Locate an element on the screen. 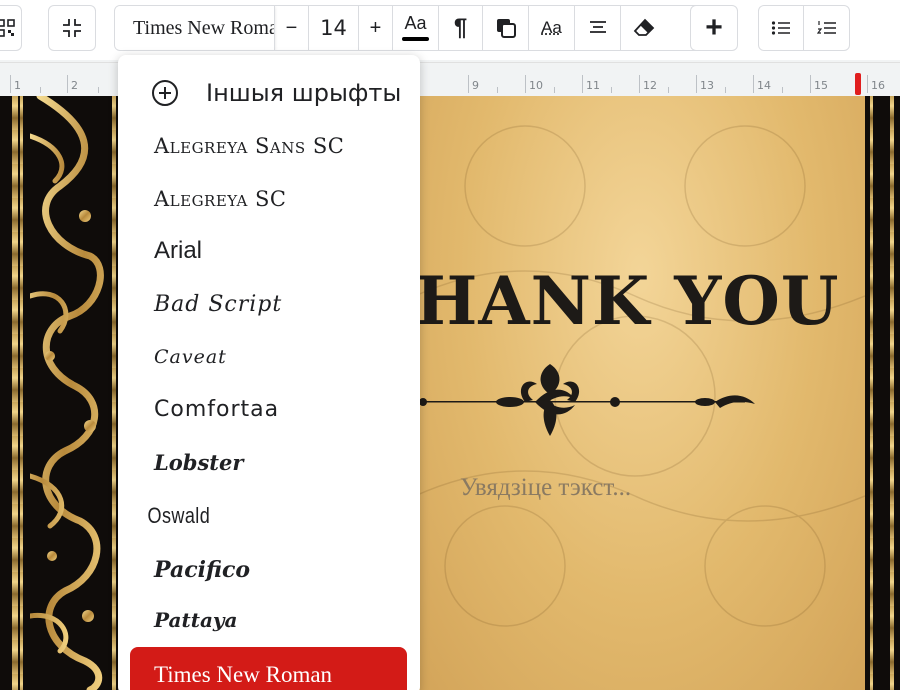 The height and width of the screenshot is (690, 900). collapse-icon is located at coordinates (72, 28).